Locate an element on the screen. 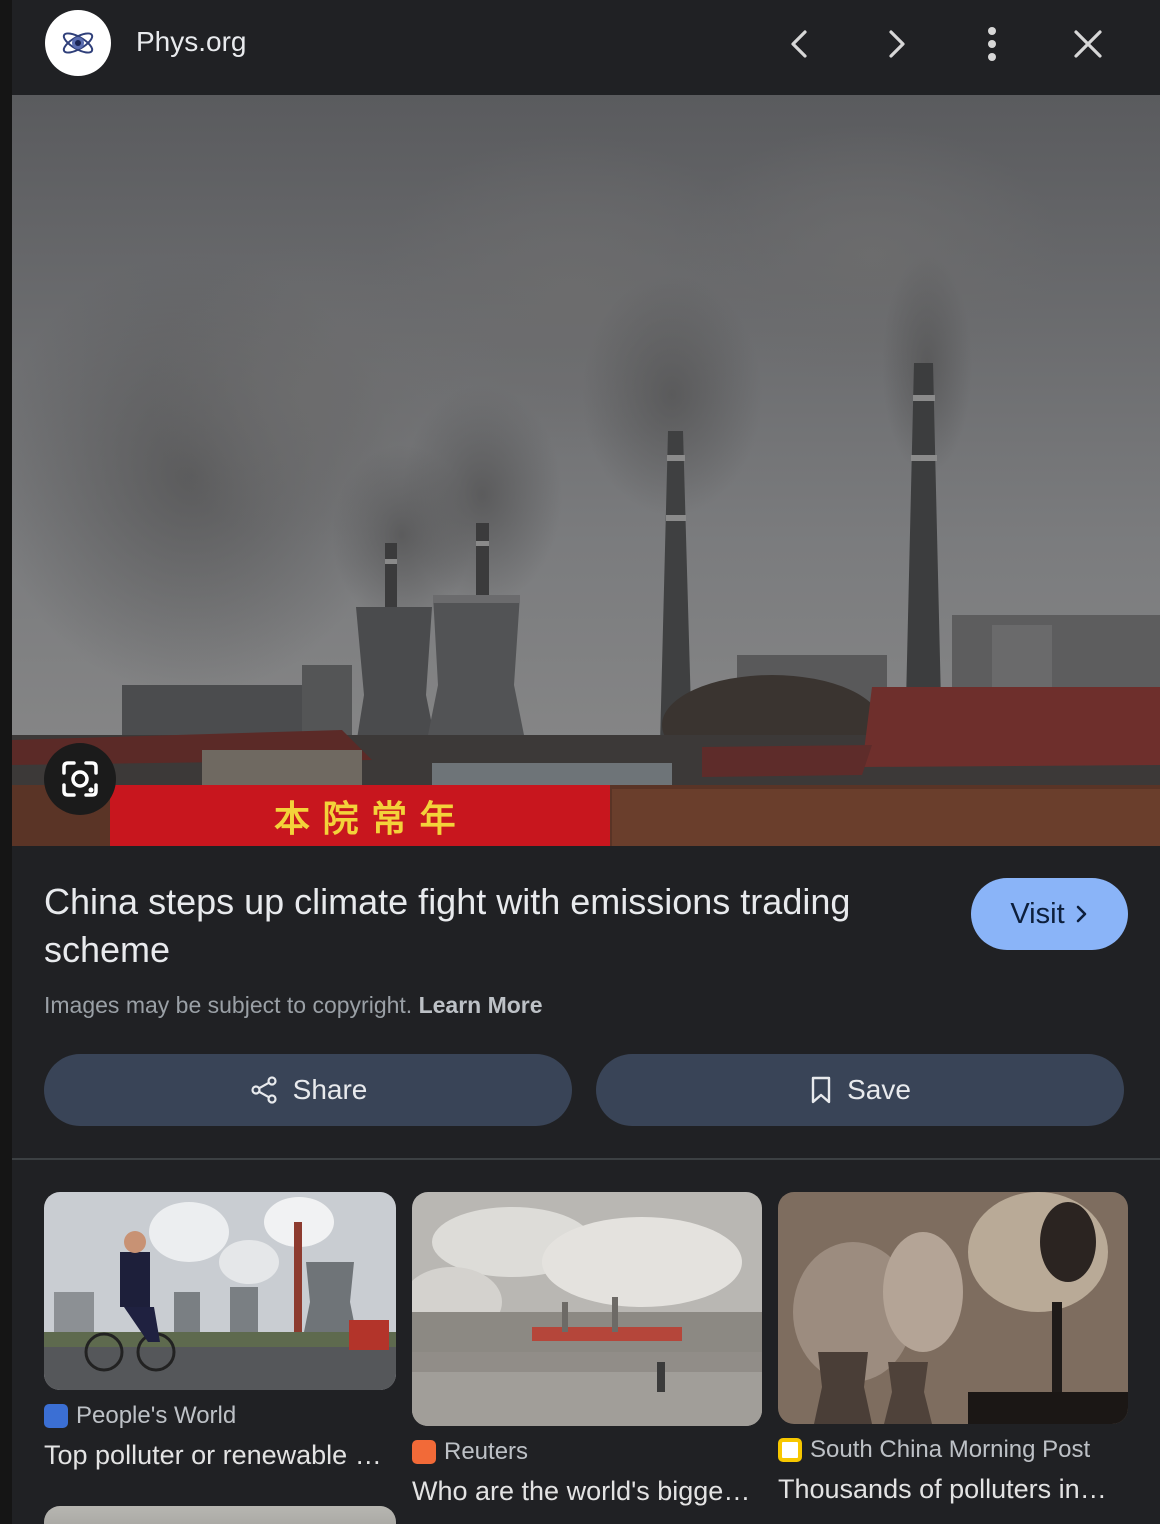 This screenshot has height=1524, width=1160. bookmark-icon is located at coordinates (821, 1090).